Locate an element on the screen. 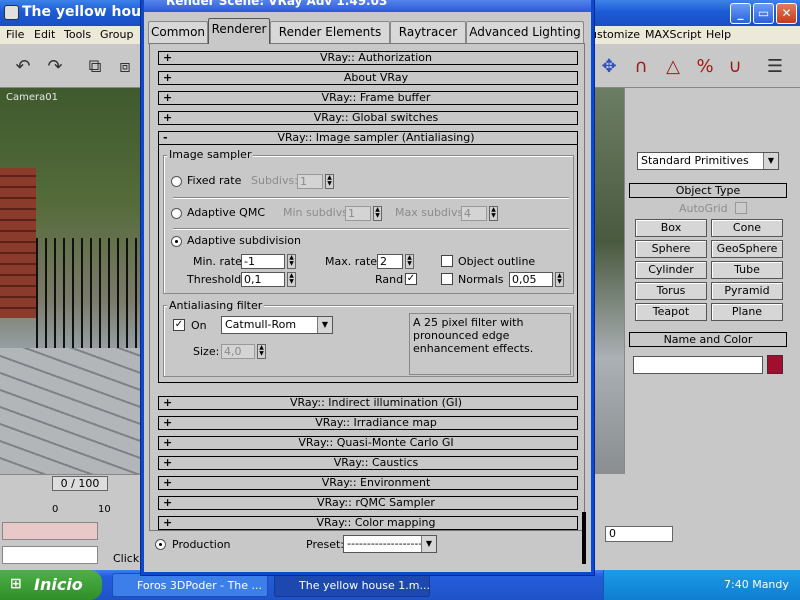 This screenshot has height=600, width=800. tab-common: Common is located at coordinates (178, 32).